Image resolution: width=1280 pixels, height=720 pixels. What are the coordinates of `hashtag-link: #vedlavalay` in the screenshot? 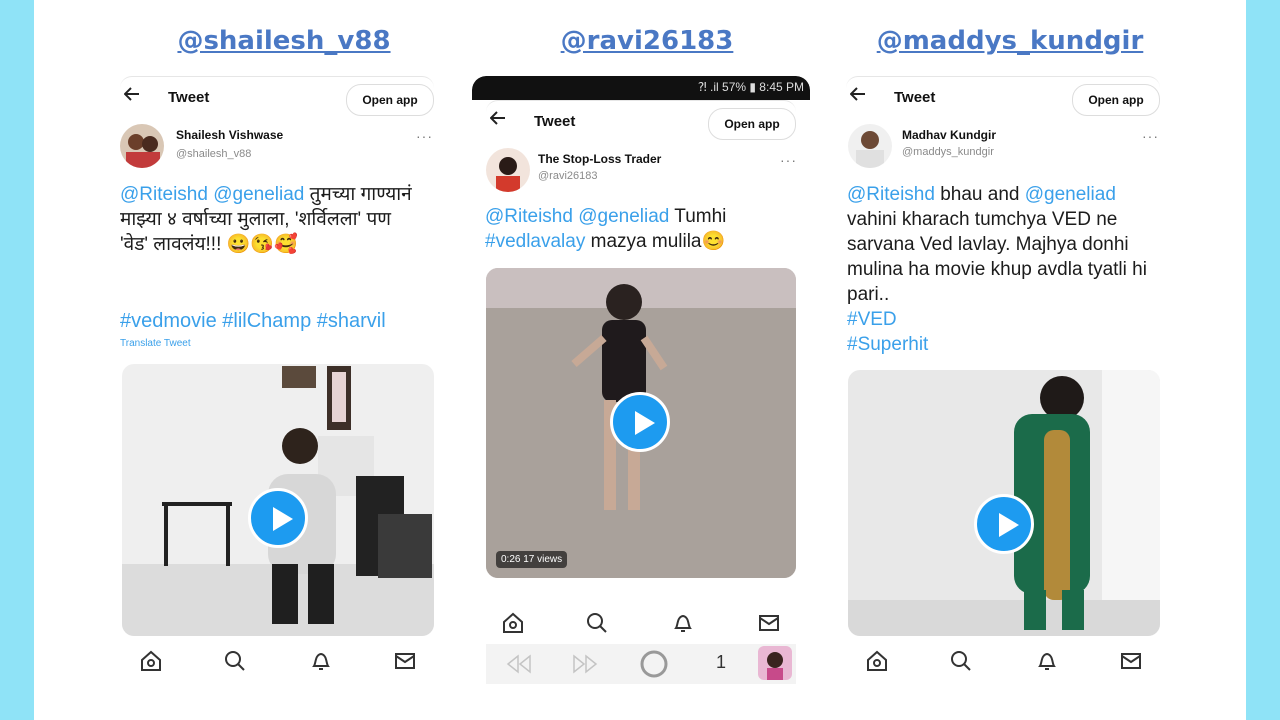 It's located at (535, 241).